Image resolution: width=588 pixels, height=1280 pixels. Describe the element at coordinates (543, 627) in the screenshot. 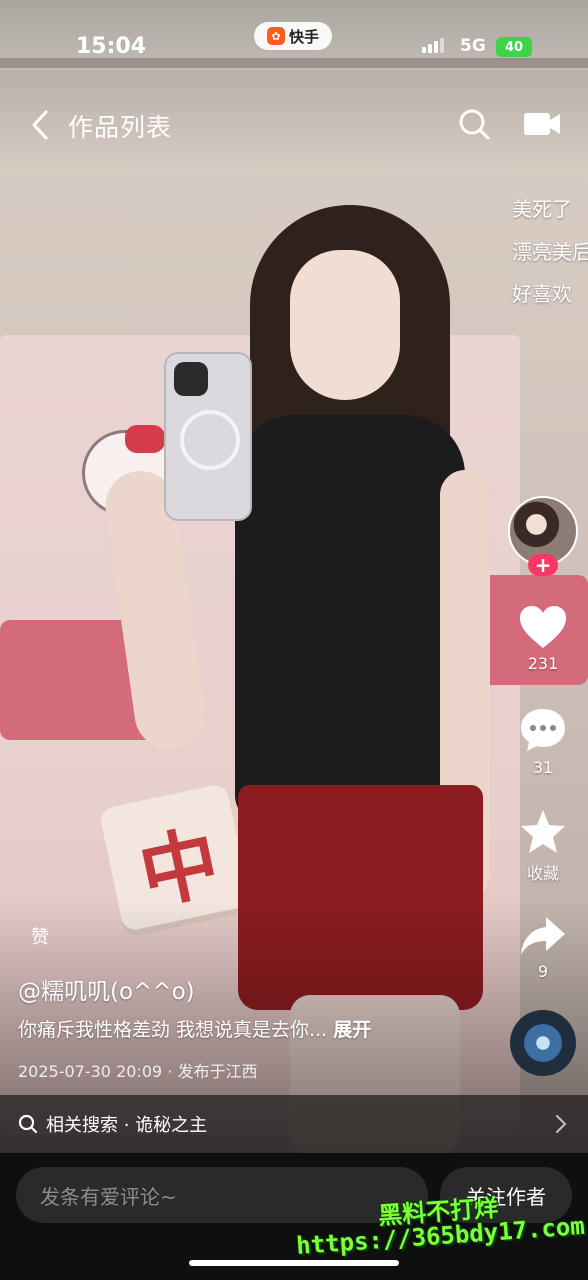

I see `heart-icon` at that location.